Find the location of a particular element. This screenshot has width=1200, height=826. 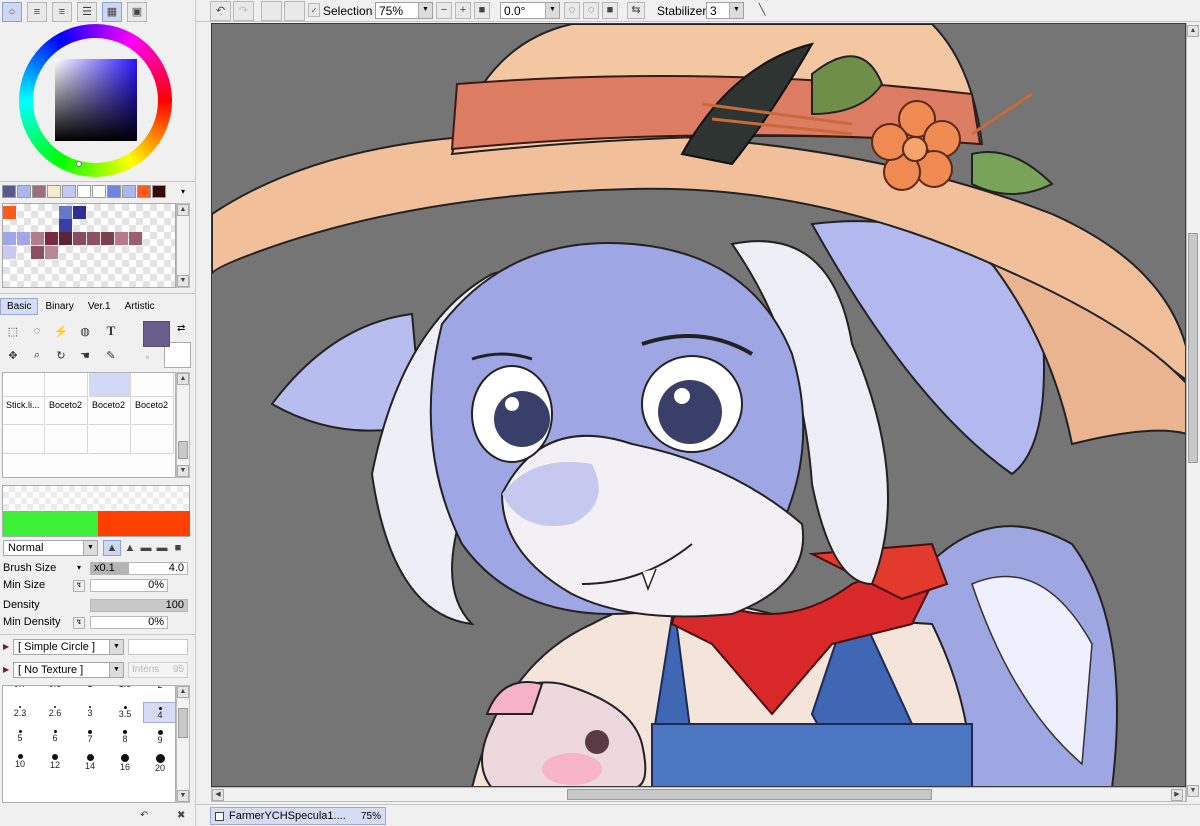

brush-edge-2-button: ▲ is located at coordinates (130, 548).